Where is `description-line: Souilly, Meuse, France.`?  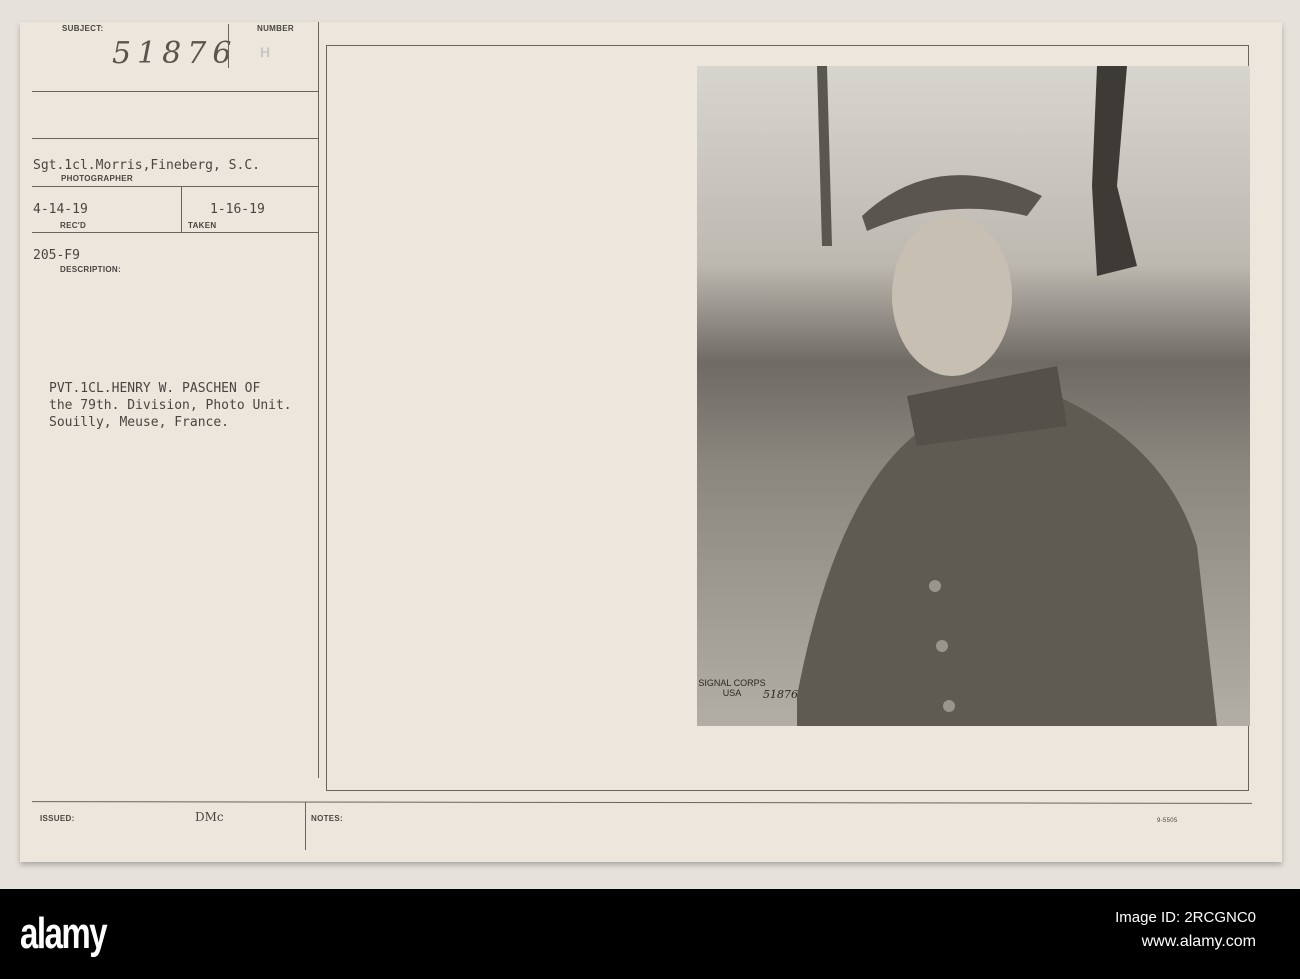 description-line: Souilly, Meuse, France. is located at coordinates (139, 422).